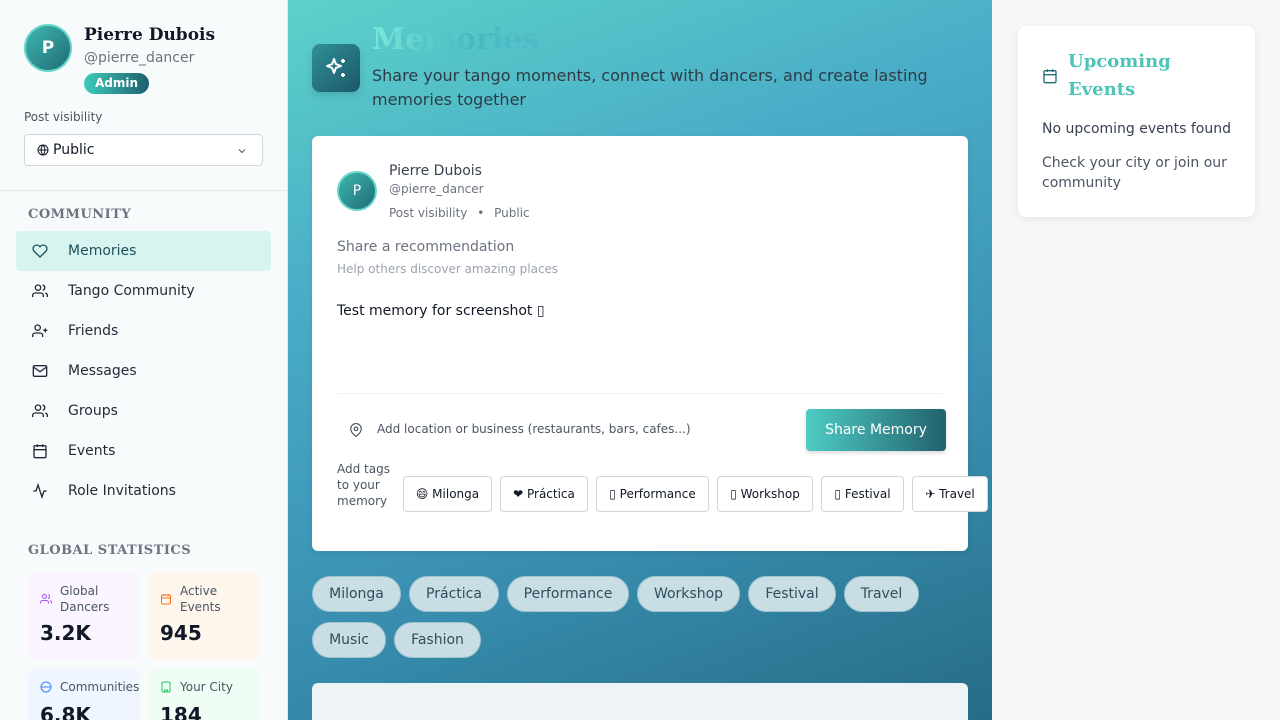 This screenshot has width=1280, height=720. Describe the element at coordinates (862, 494) in the screenshot. I see `tag-festival-button: ▯ Festival` at that location.